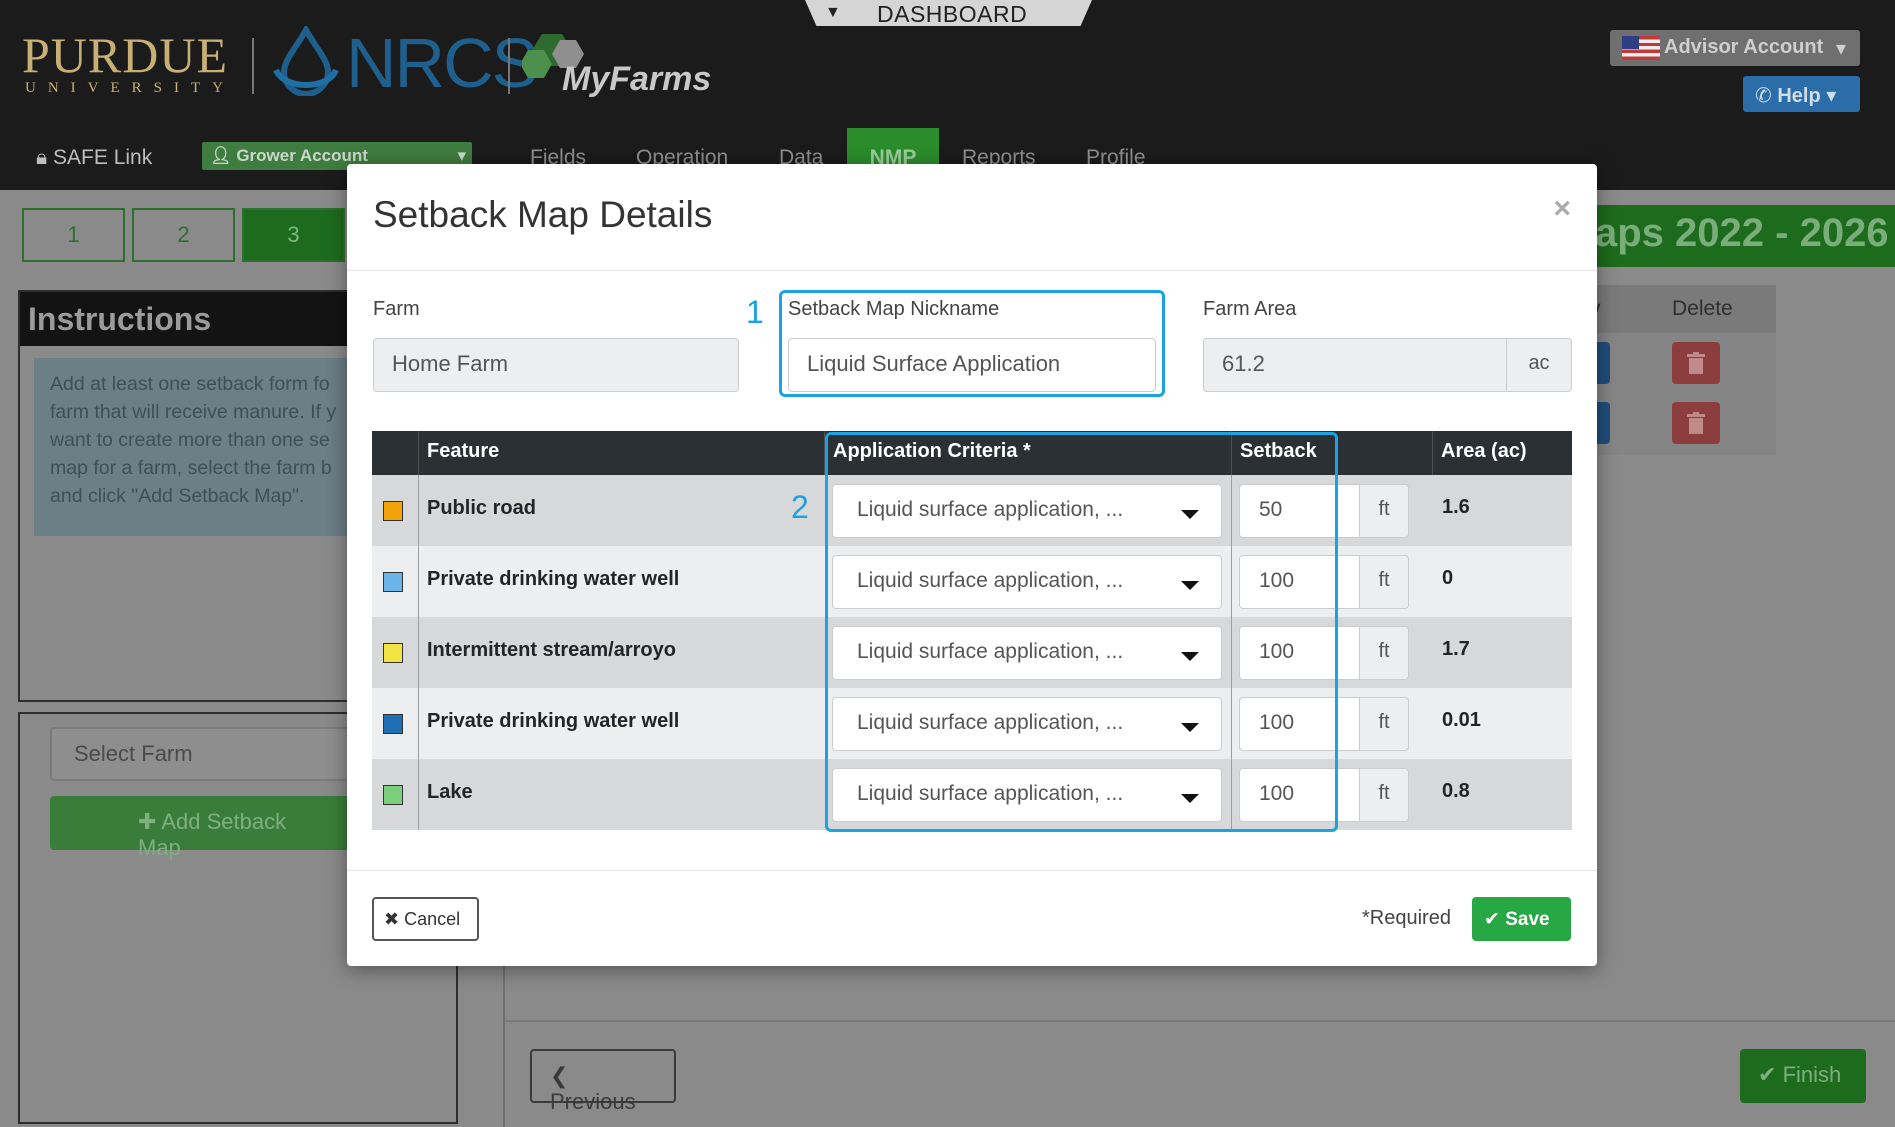 The height and width of the screenshot is (1127, 1895). I want to click on nickname-input: Liquid Surface Application, so click(972, 365).